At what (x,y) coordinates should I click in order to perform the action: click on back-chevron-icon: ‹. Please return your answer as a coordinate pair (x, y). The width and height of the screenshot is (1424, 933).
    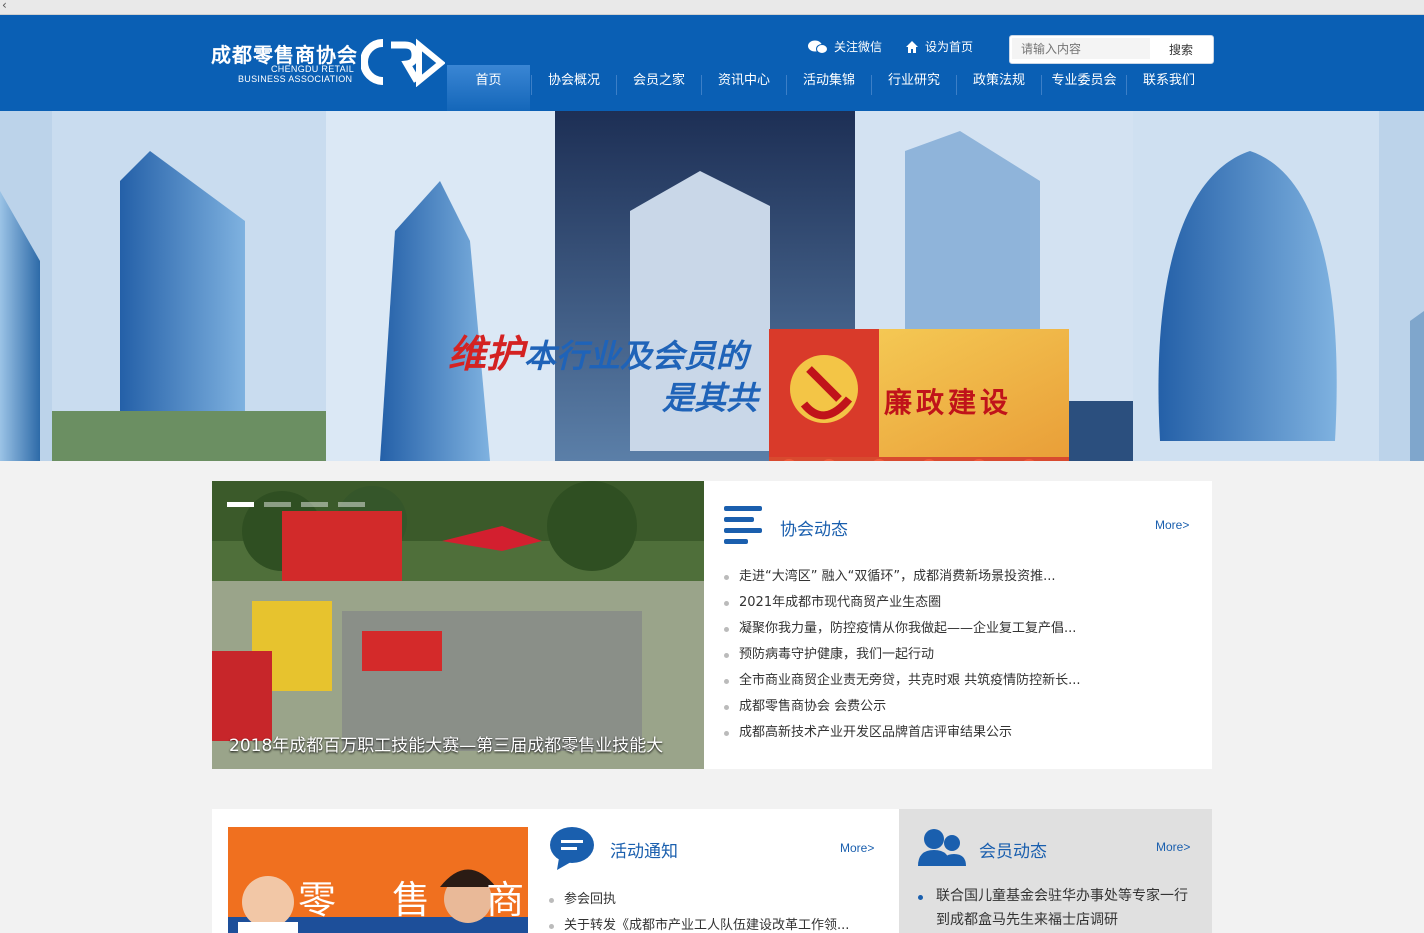
    Looking at the image, I should click on (4, 6).